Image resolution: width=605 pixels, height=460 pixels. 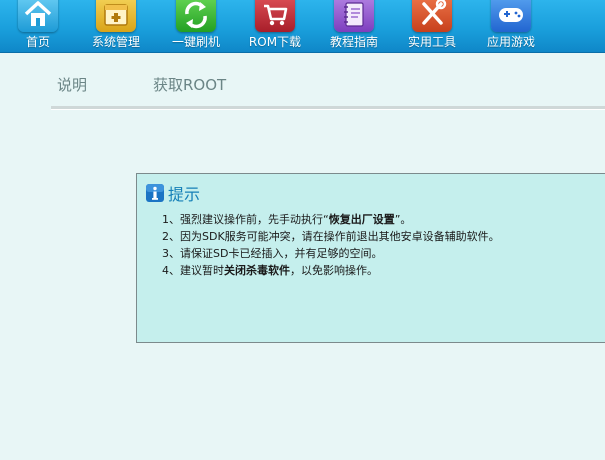 I want to click on info-icon, so click(x=155, y=193).